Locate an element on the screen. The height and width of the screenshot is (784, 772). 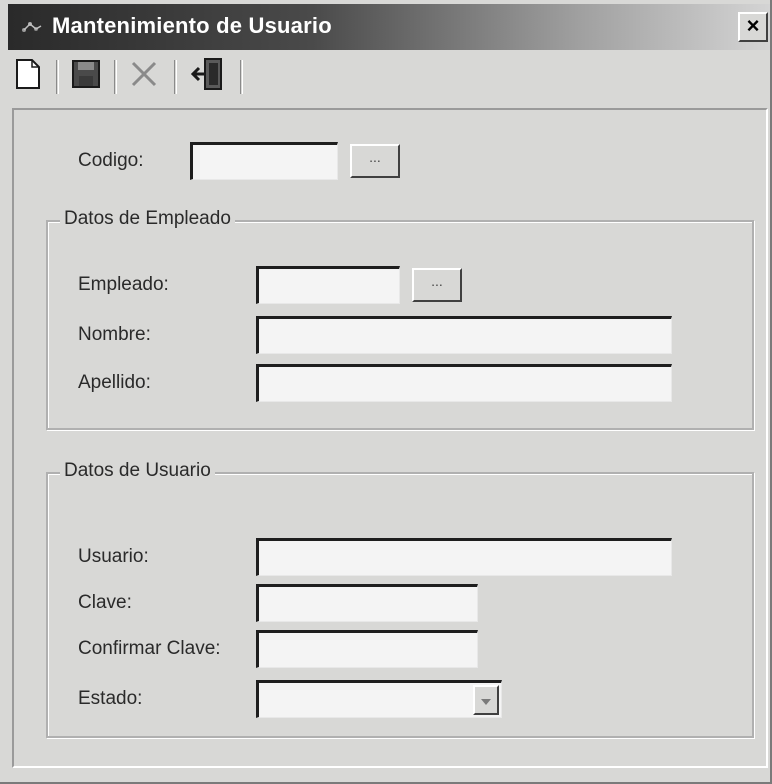
codigo-label: Codigo: is located at coordinates (111, 160).